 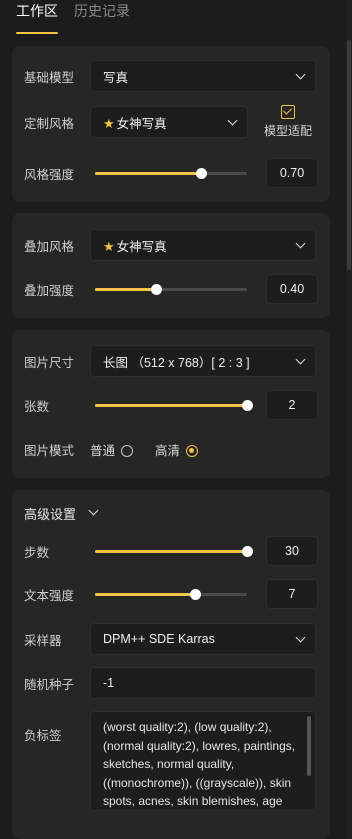 I want to click on custom-style-value: 女神写真, so click(x=141, y=123).